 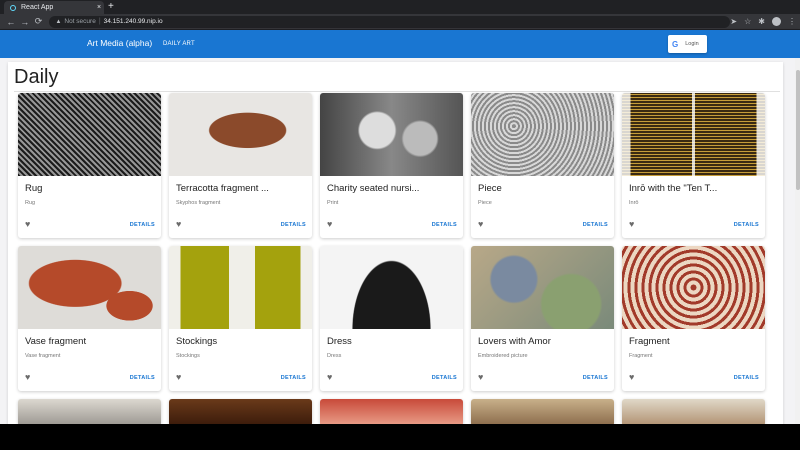 I want to click on art-card: Charity seated nursi... Print ♥ DETAILS, so click(x=391, y=165).